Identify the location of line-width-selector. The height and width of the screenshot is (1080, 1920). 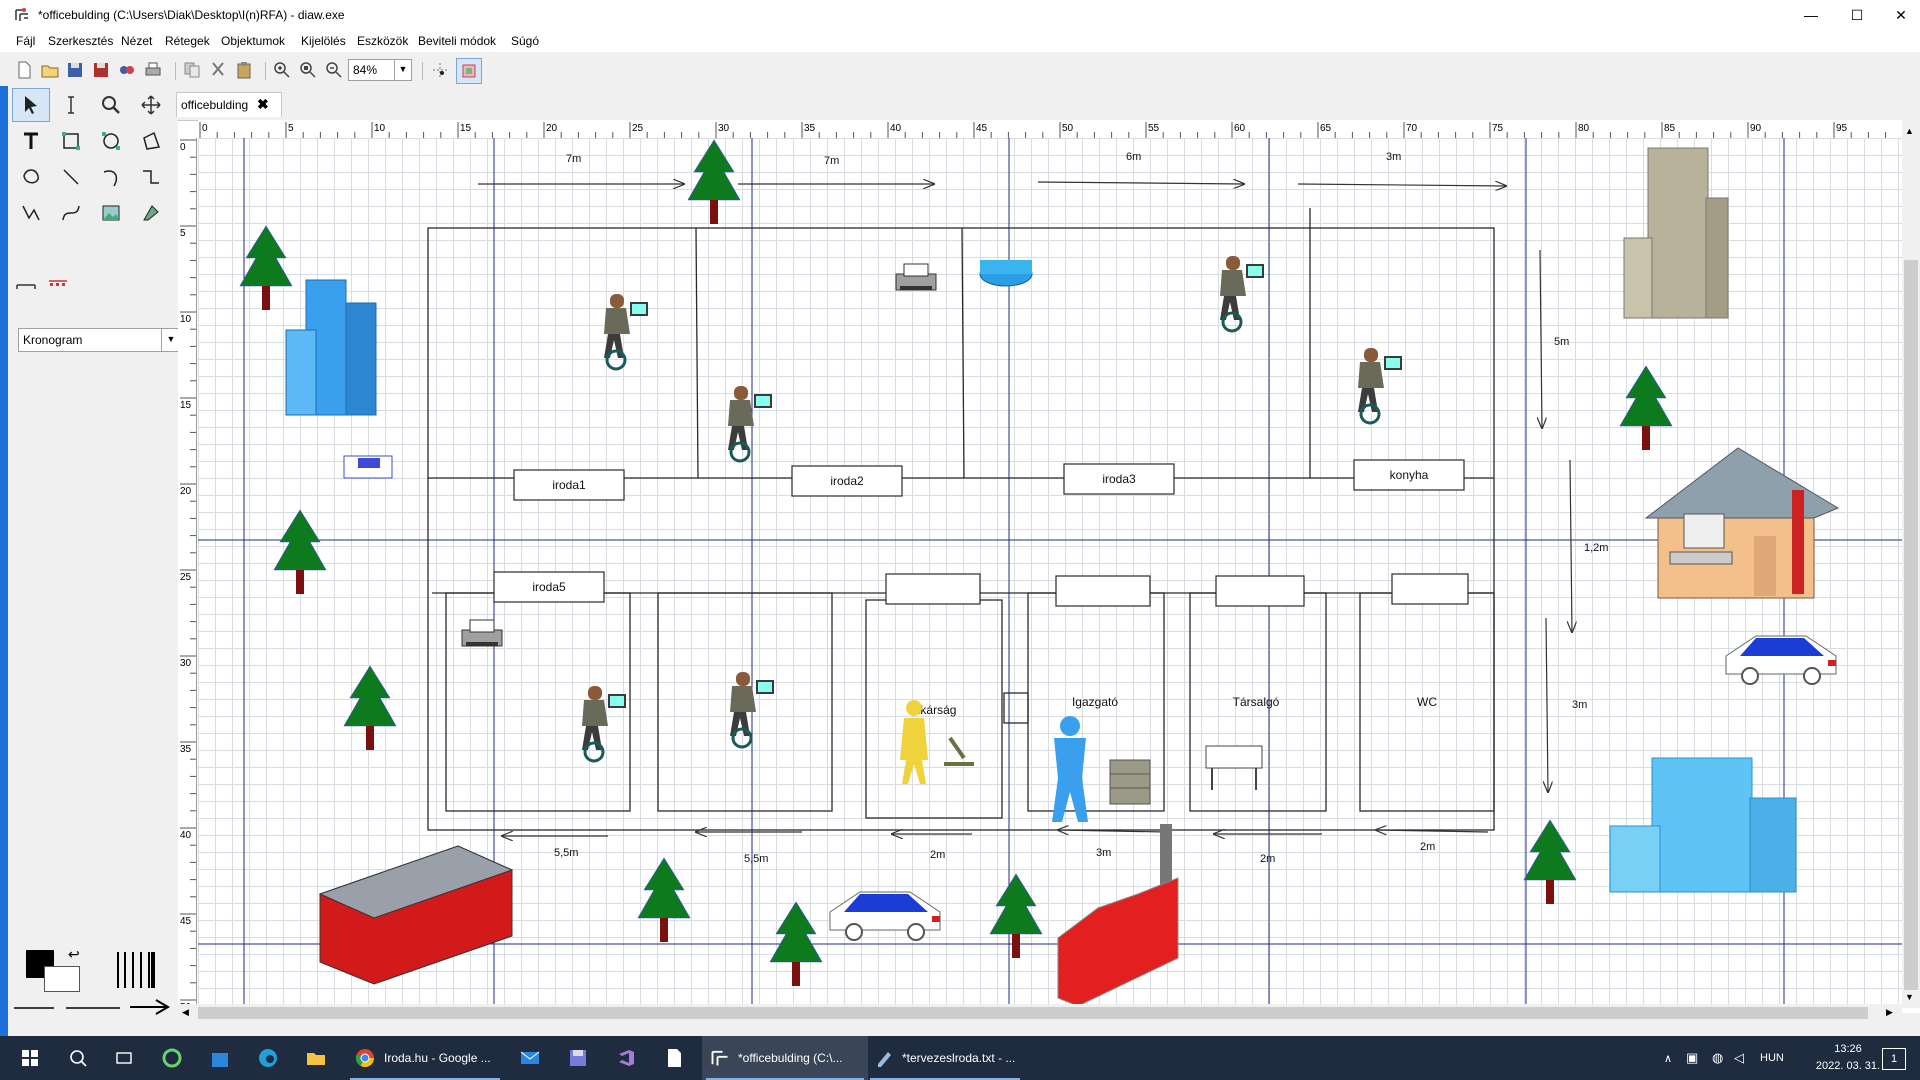
(138, 970).